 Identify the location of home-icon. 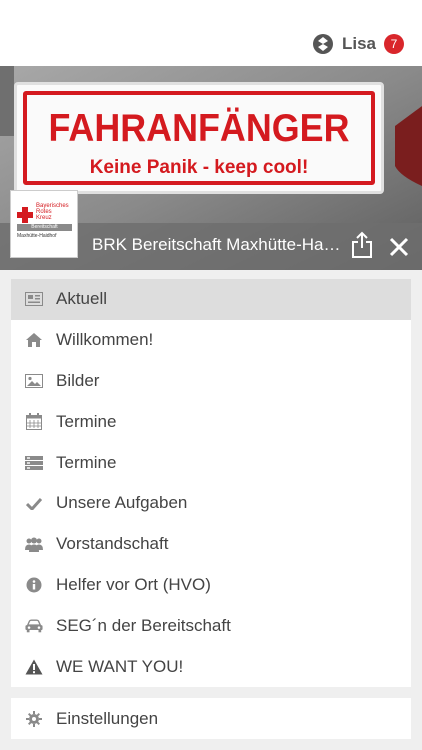
(34, 340).